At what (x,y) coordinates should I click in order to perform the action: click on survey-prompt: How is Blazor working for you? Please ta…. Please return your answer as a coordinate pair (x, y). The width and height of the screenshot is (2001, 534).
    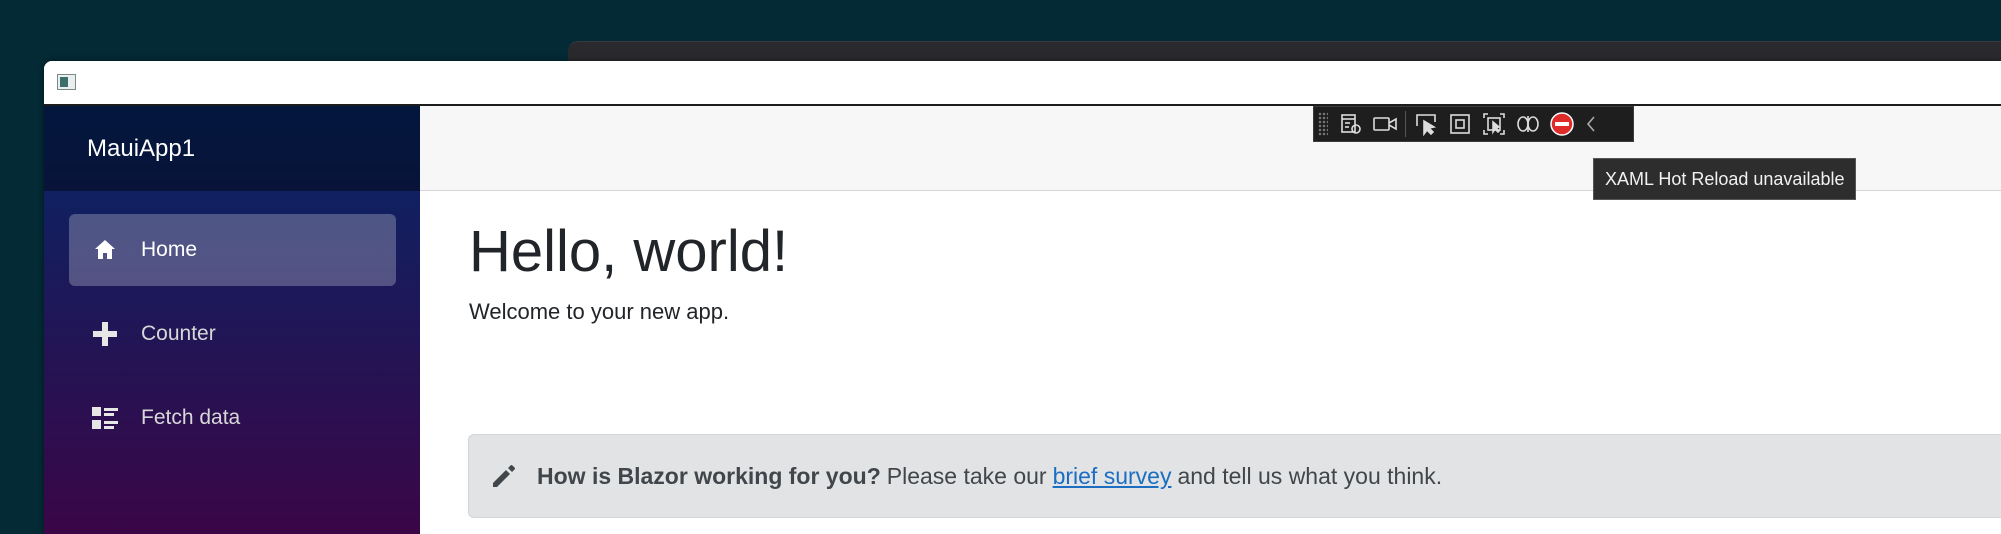
    Looking at the image, I should click on (1234, 476).